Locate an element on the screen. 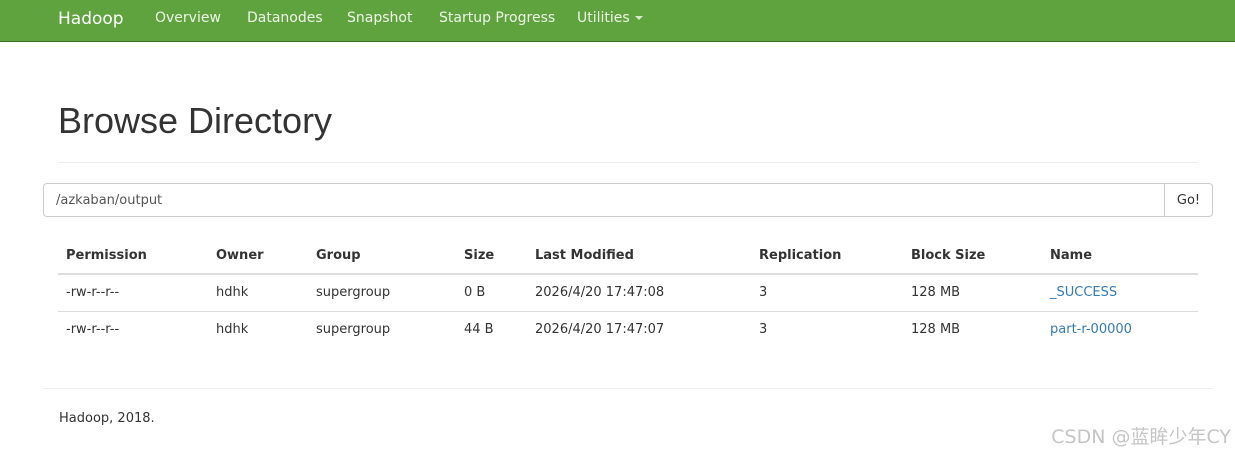 The width and height of the screenshot is (1235, 455). column-header-owner: Owner is located at coordinates (258, 256).